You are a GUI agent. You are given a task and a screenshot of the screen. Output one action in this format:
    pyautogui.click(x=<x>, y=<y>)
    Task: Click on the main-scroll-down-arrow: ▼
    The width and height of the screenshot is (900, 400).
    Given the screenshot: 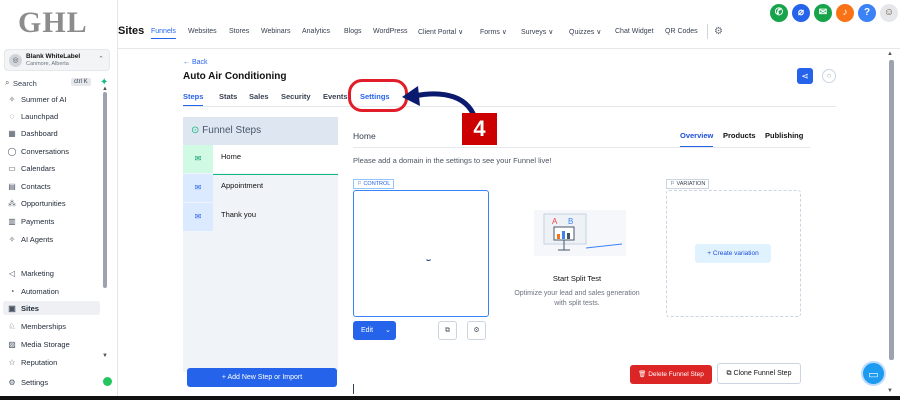 What is the action you would take?
    pyautogui.click(x=890, y=391)
    